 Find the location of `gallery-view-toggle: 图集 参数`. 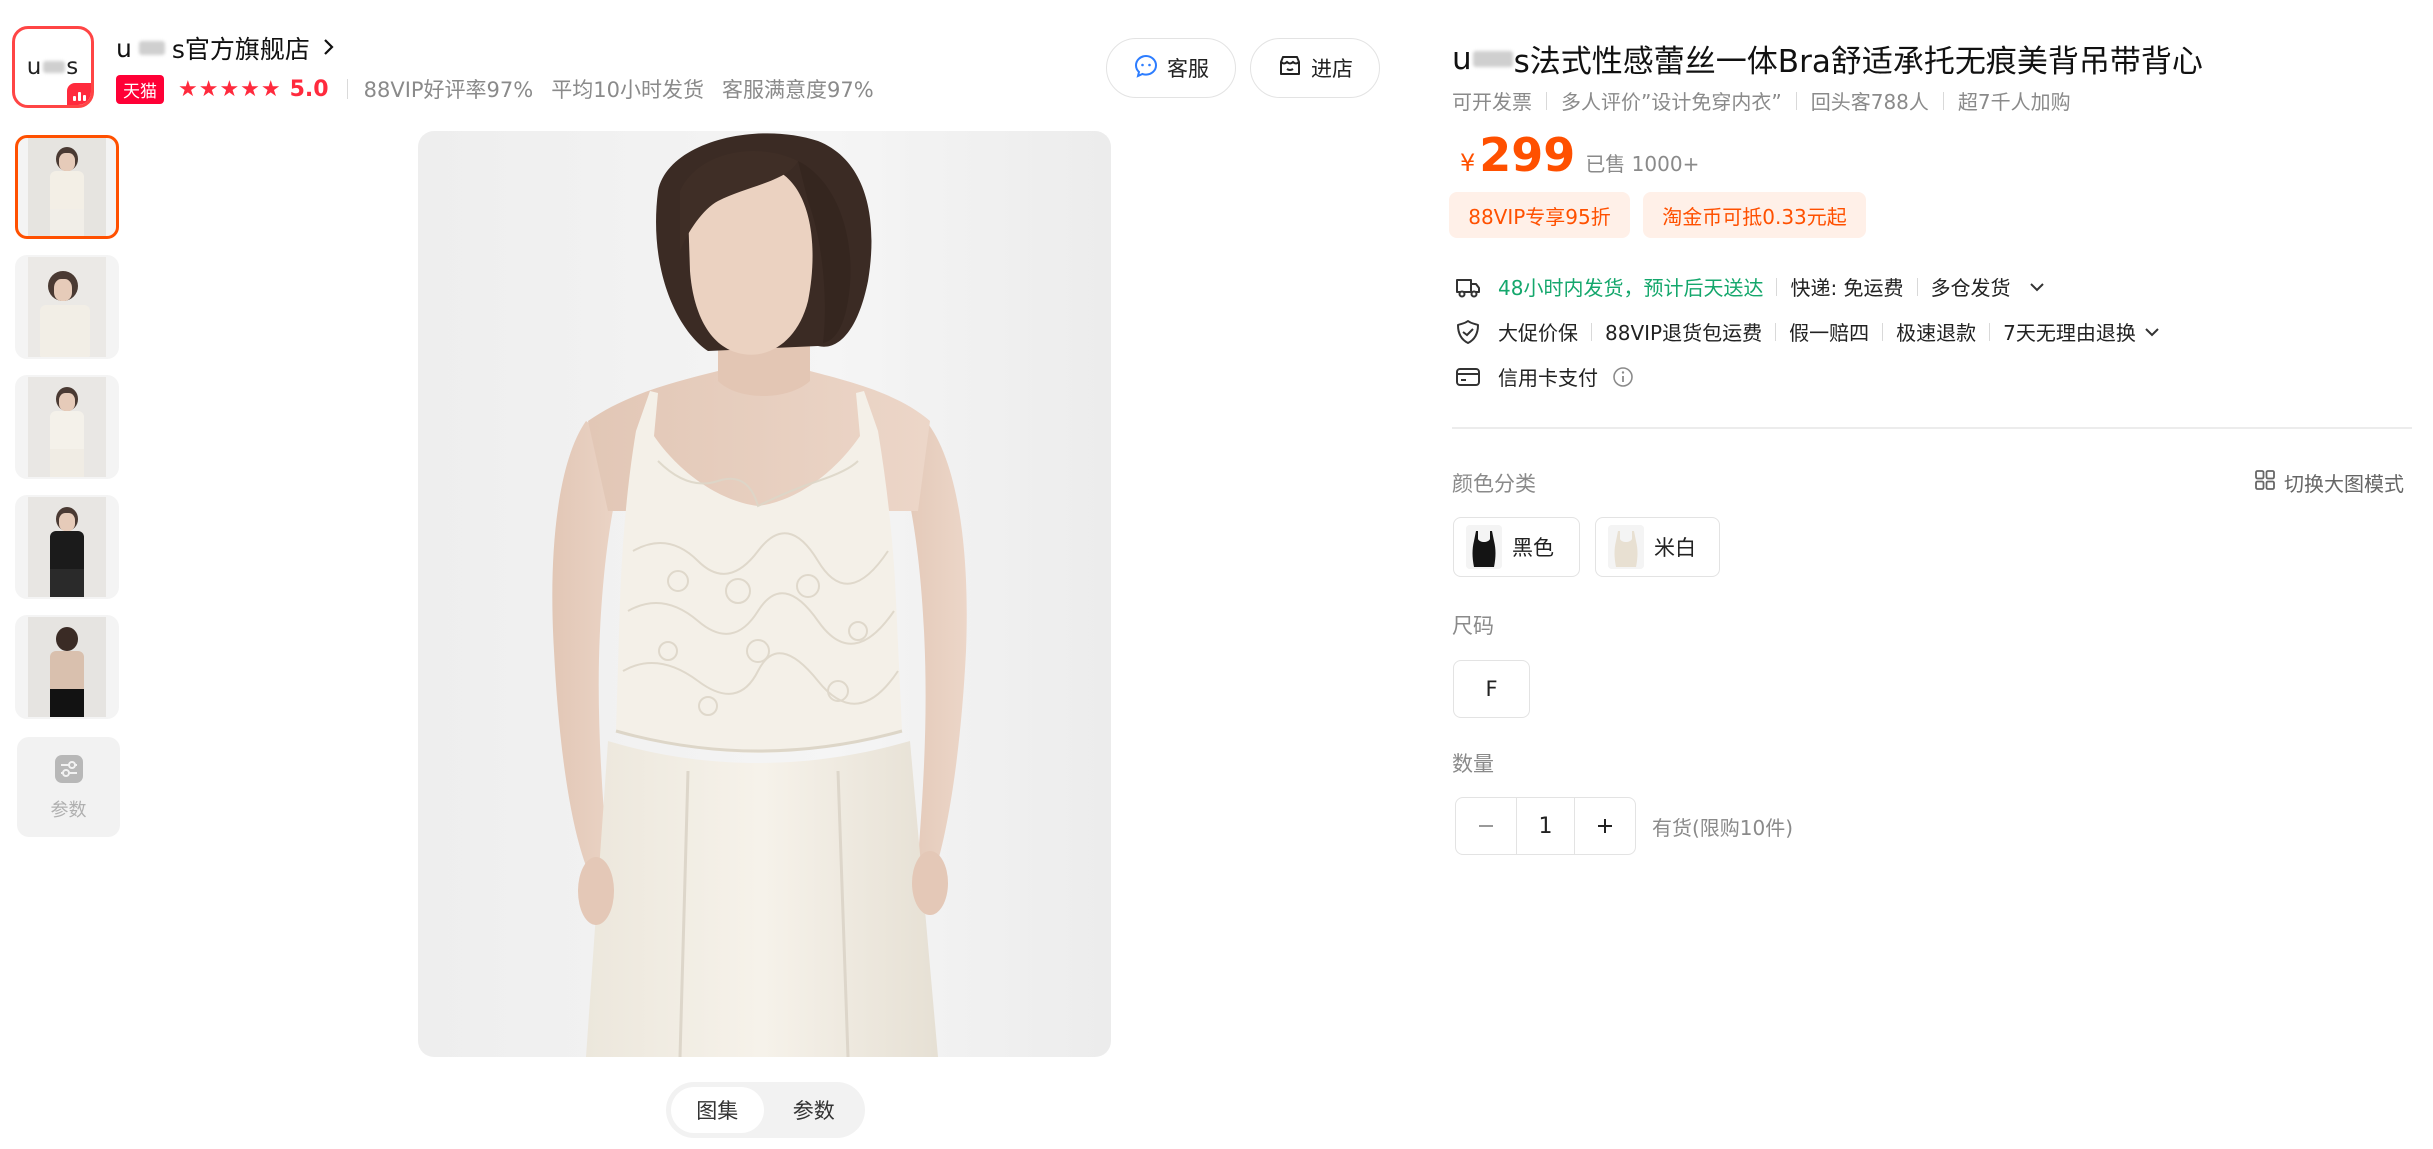

gallery-view-toggle: 图集 参数 is located at coordinates (765, 1110).